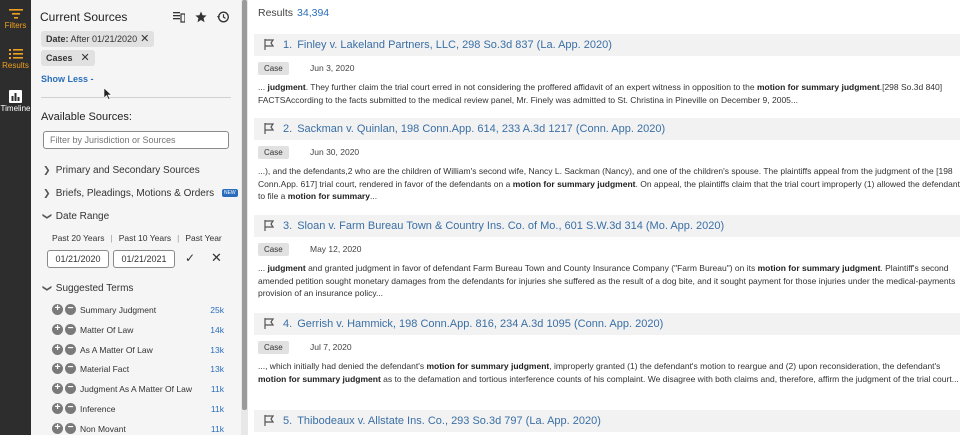 This screenshot has width=960, height=435. I want to click on results-label: Results, so click(276, 13).